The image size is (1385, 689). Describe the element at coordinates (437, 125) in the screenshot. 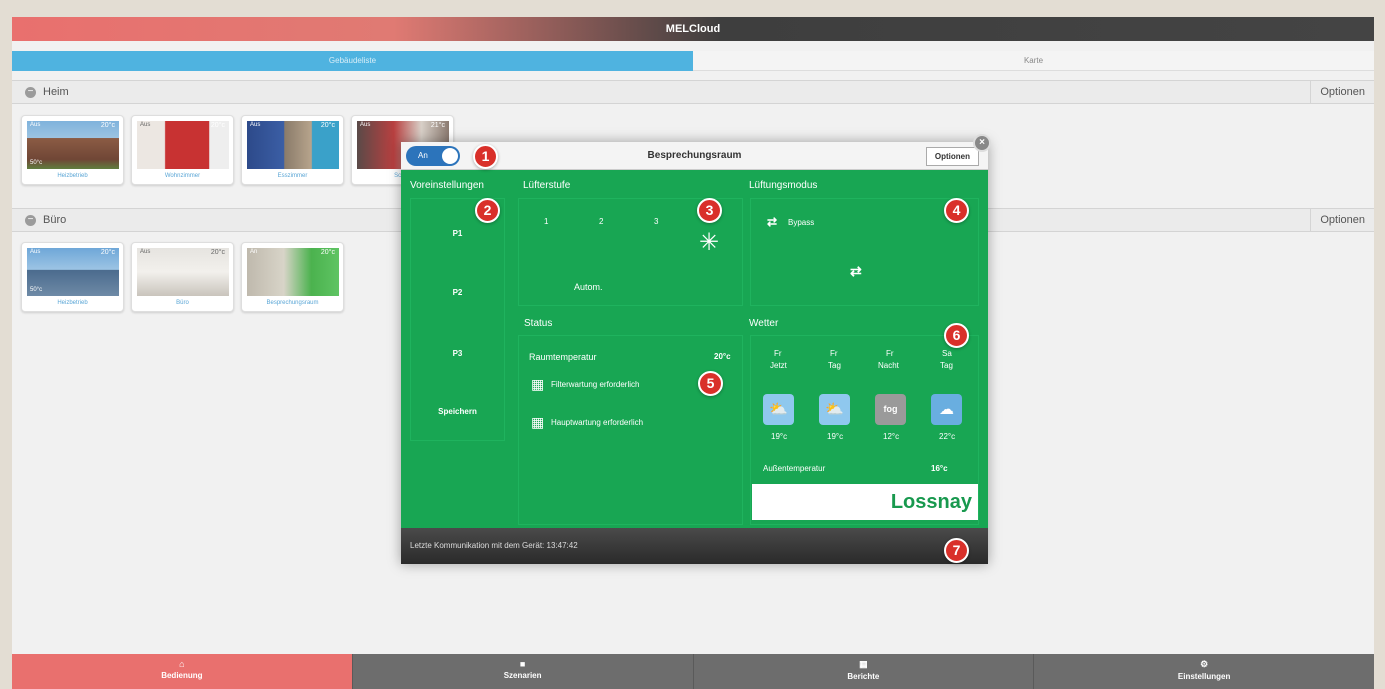

I see `device-temp: 21°c` at that location.